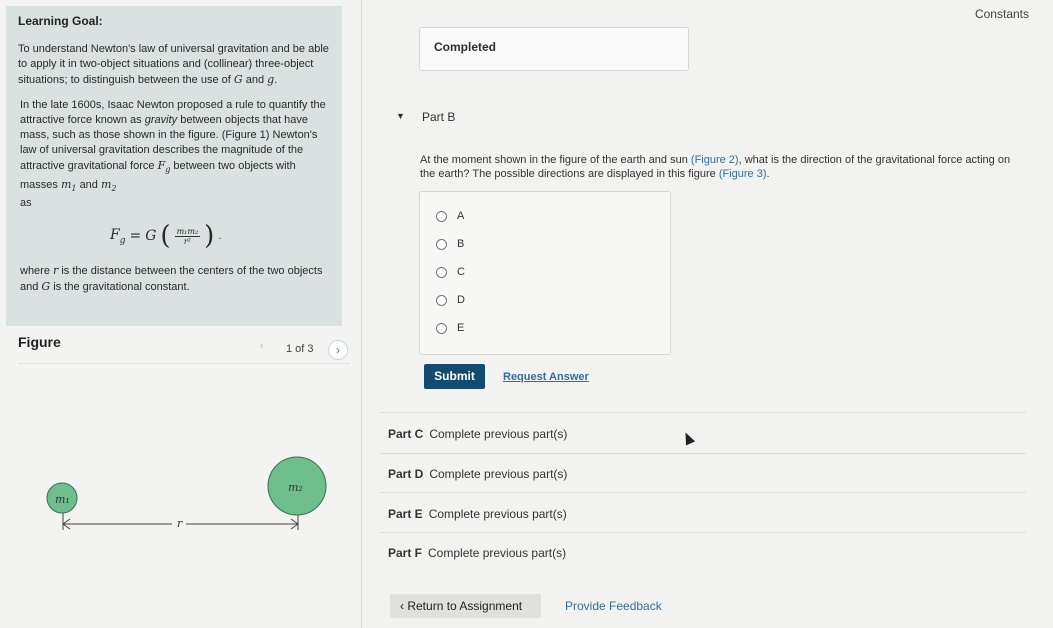  Describe the element at coordinates (450, 244) in the screenshot. I see `option-b: B` at that location.